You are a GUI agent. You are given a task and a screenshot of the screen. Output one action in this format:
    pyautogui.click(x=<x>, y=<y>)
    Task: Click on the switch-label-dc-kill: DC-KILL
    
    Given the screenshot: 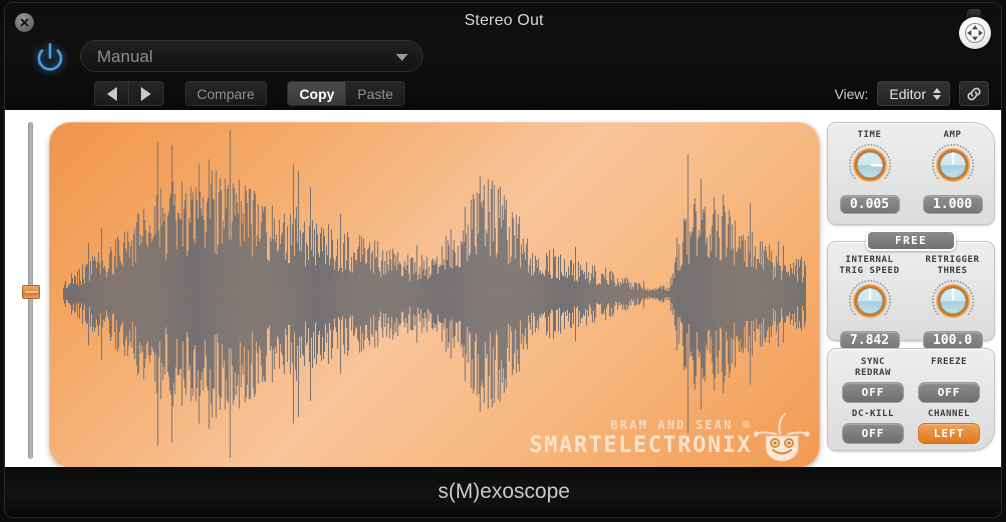 What is the action you would take?
    pyautogui.click(x=873, y=414)
    